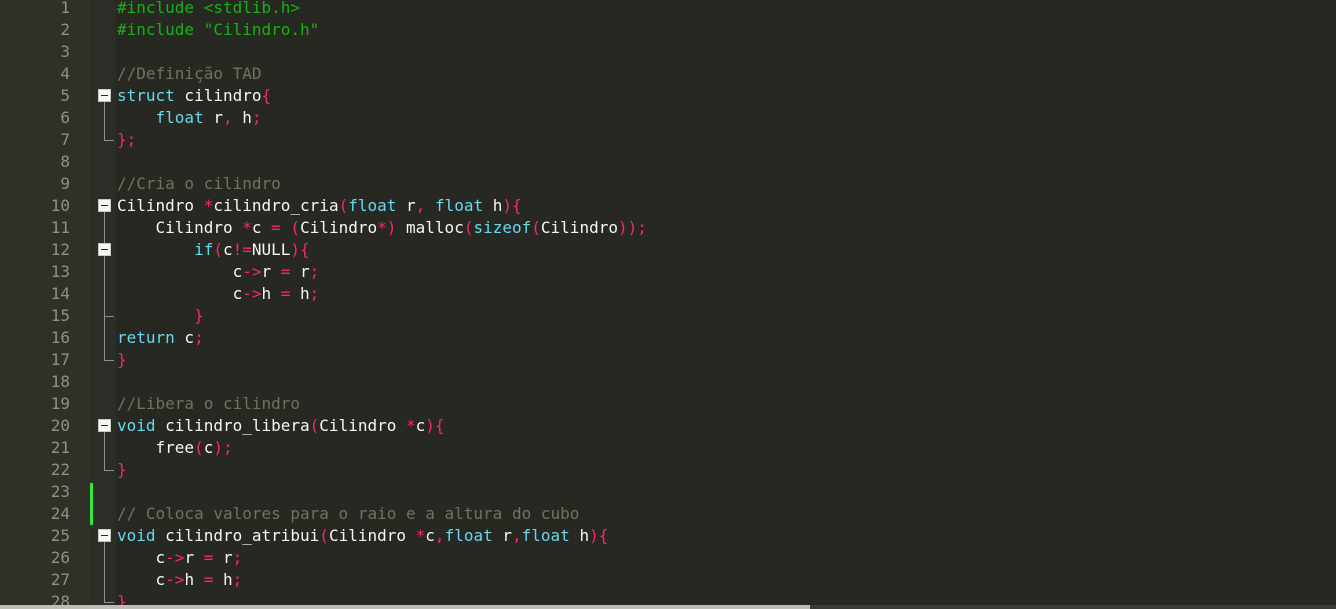 The width and height of the screenshot is (1336, 609). I want to click on code-text: //Definição TAD, so click(189, 74).